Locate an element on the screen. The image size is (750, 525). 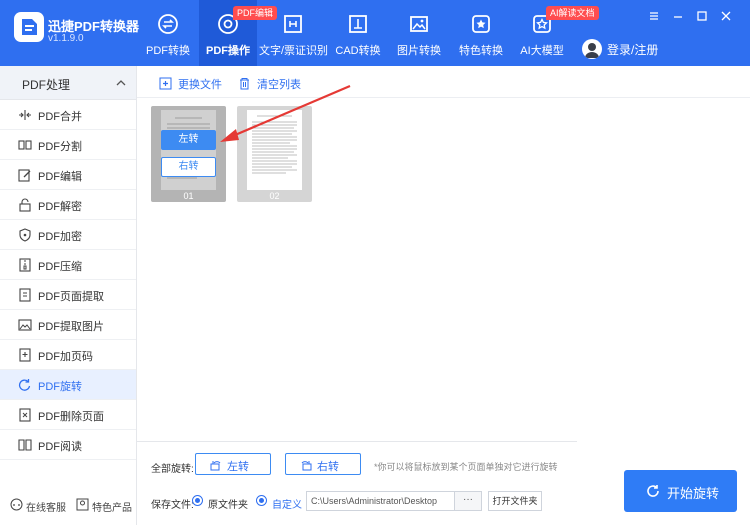
nav-badge-ai-doc: AI解读文档 is located at coordinates (572, 13).